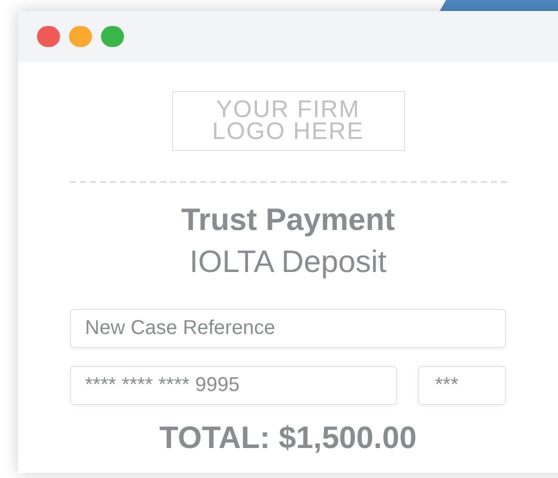 Image resolution: width=558 pixels, height=478 pixels. I want to click on payment-subtitle: IOLTA Deposit, so click(288, 262).